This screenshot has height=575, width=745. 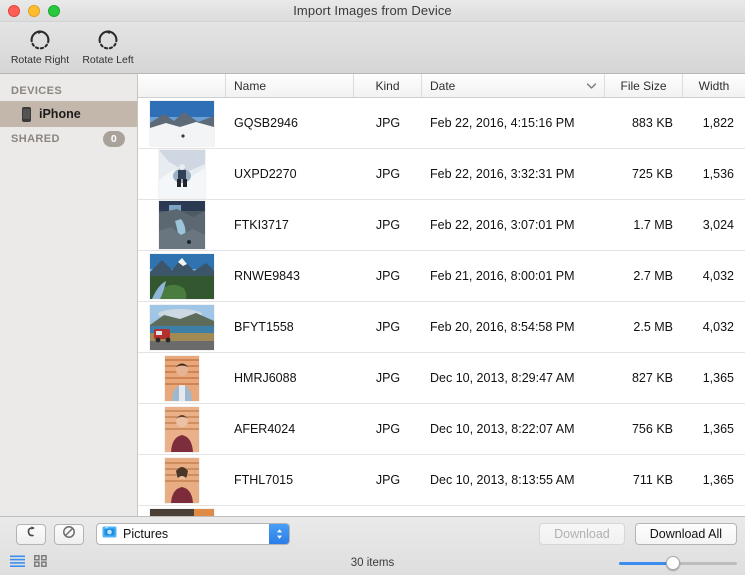 What do you see at coordinates (652, 174) in the screenshot?
I see `row-file-size: 725 KB` at bounding box center [652, 174].